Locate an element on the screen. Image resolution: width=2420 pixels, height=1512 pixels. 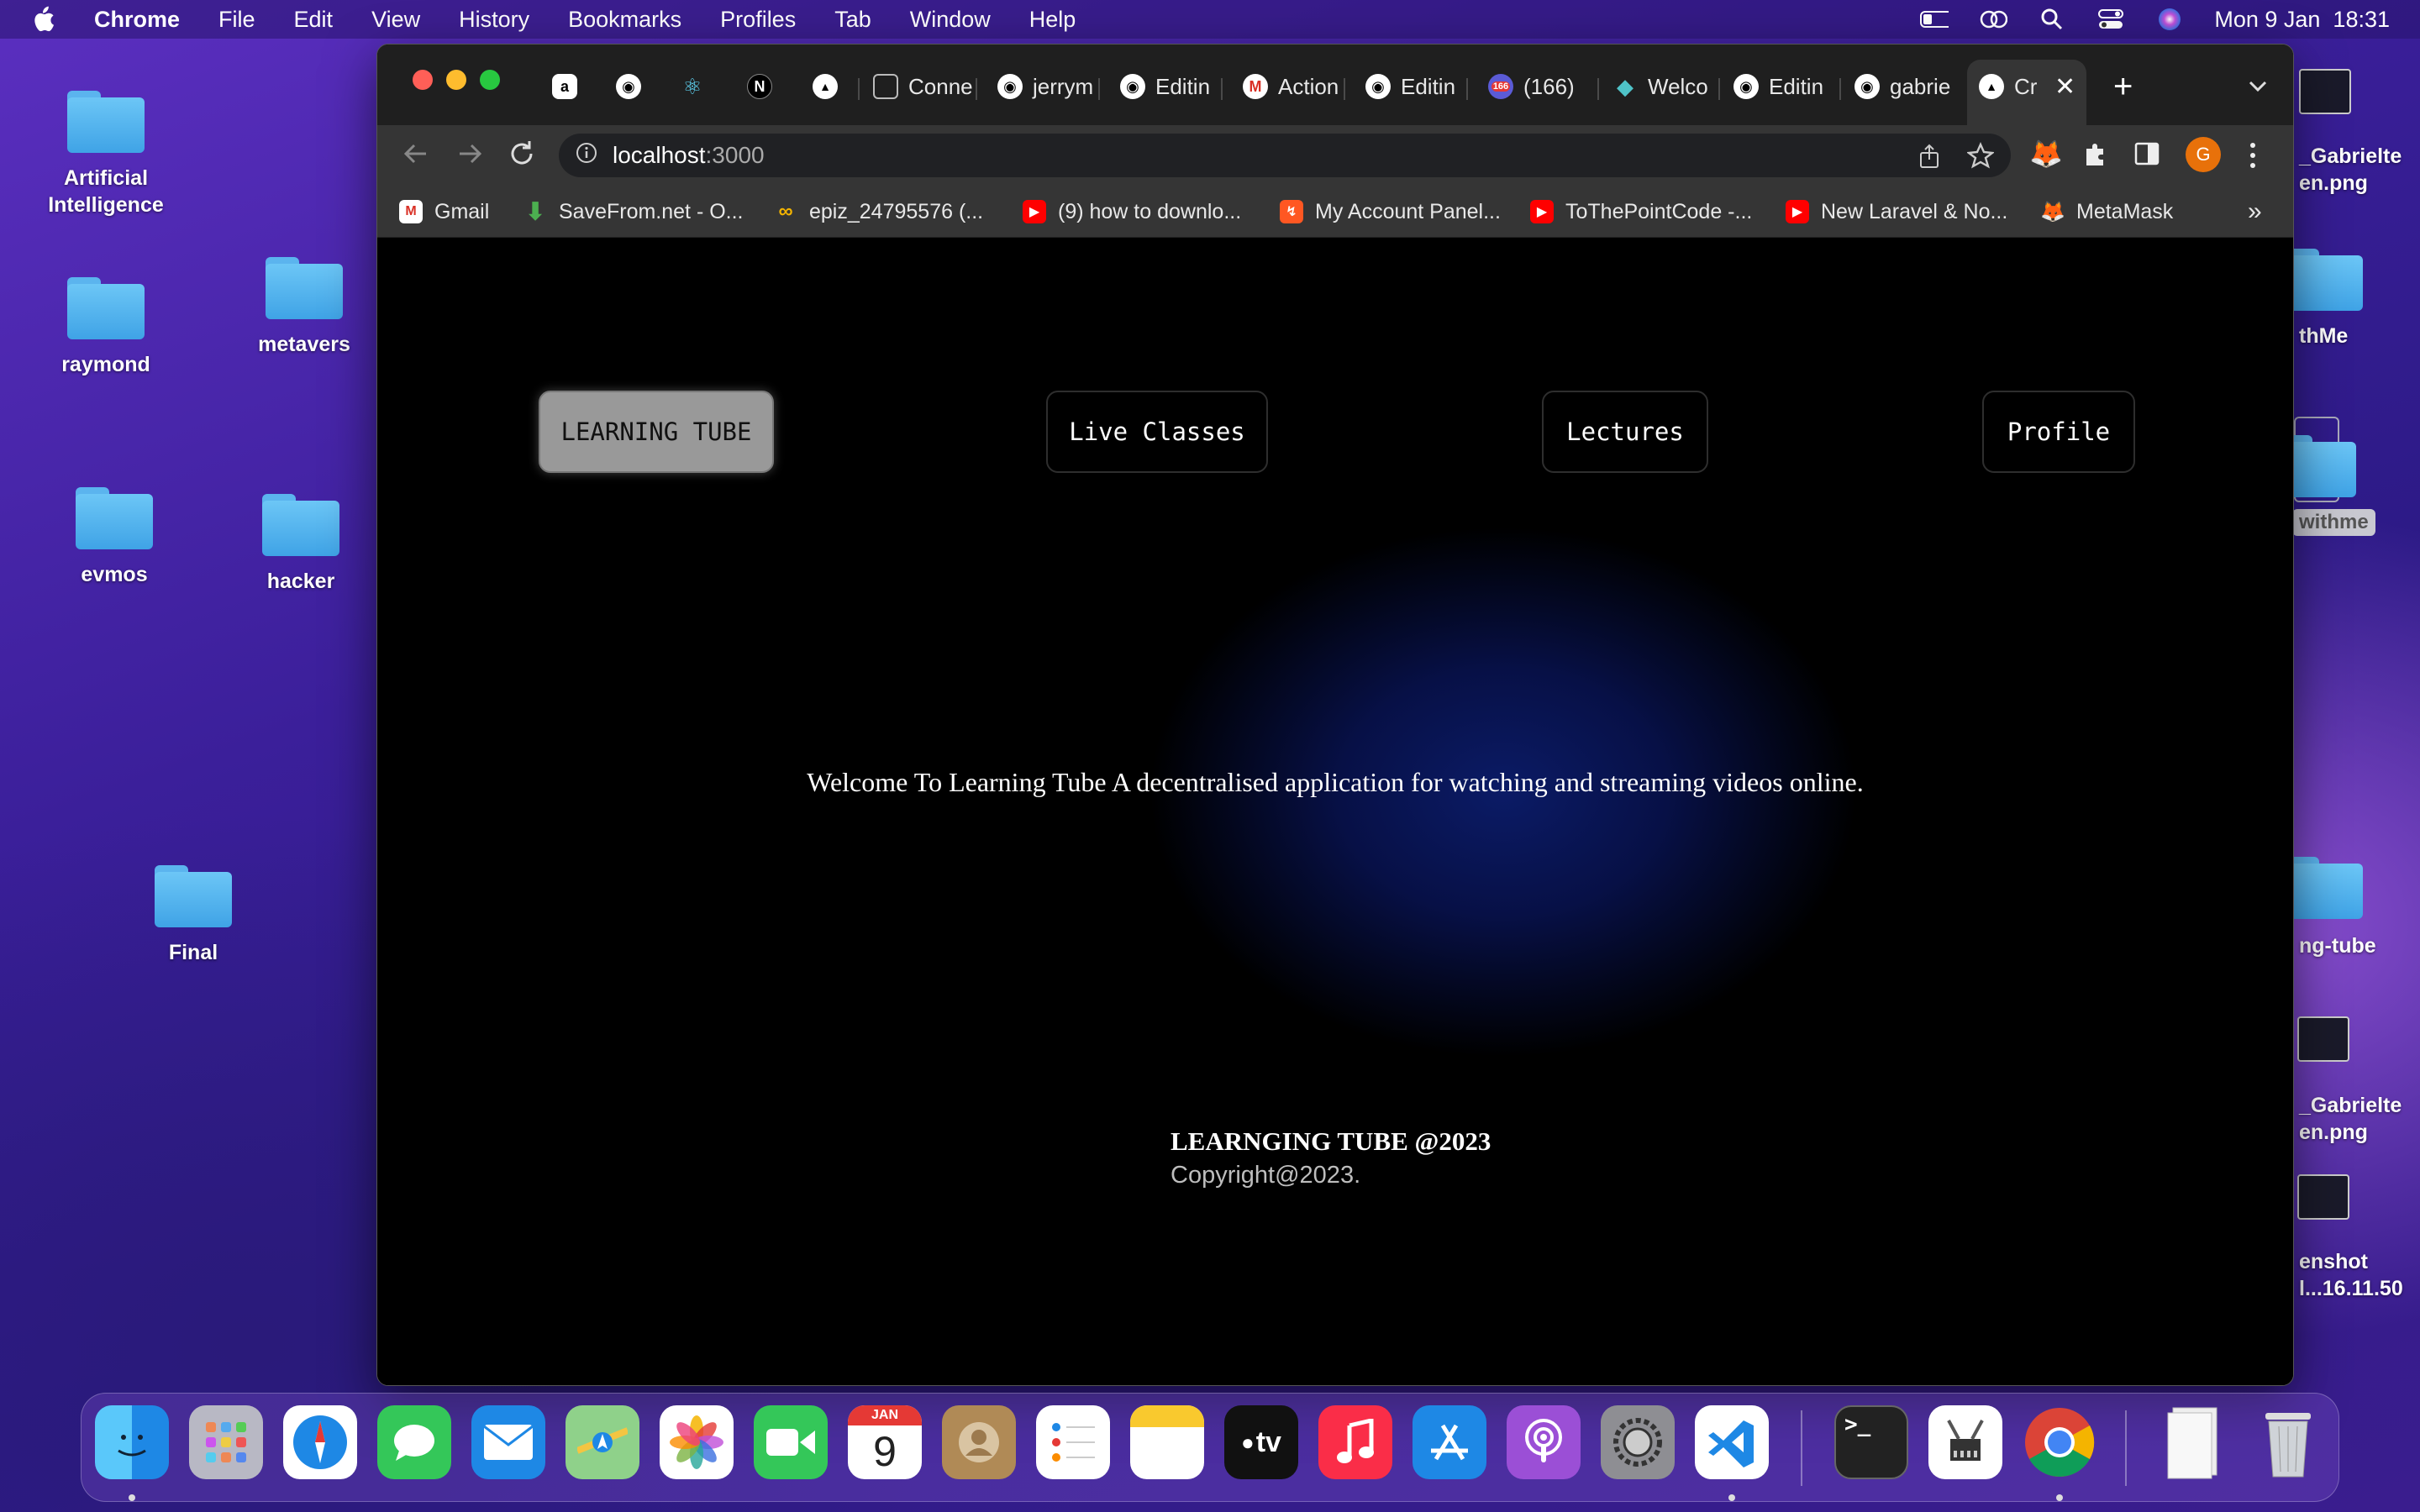
menu-window: Window is located at coordinates (951, 20).